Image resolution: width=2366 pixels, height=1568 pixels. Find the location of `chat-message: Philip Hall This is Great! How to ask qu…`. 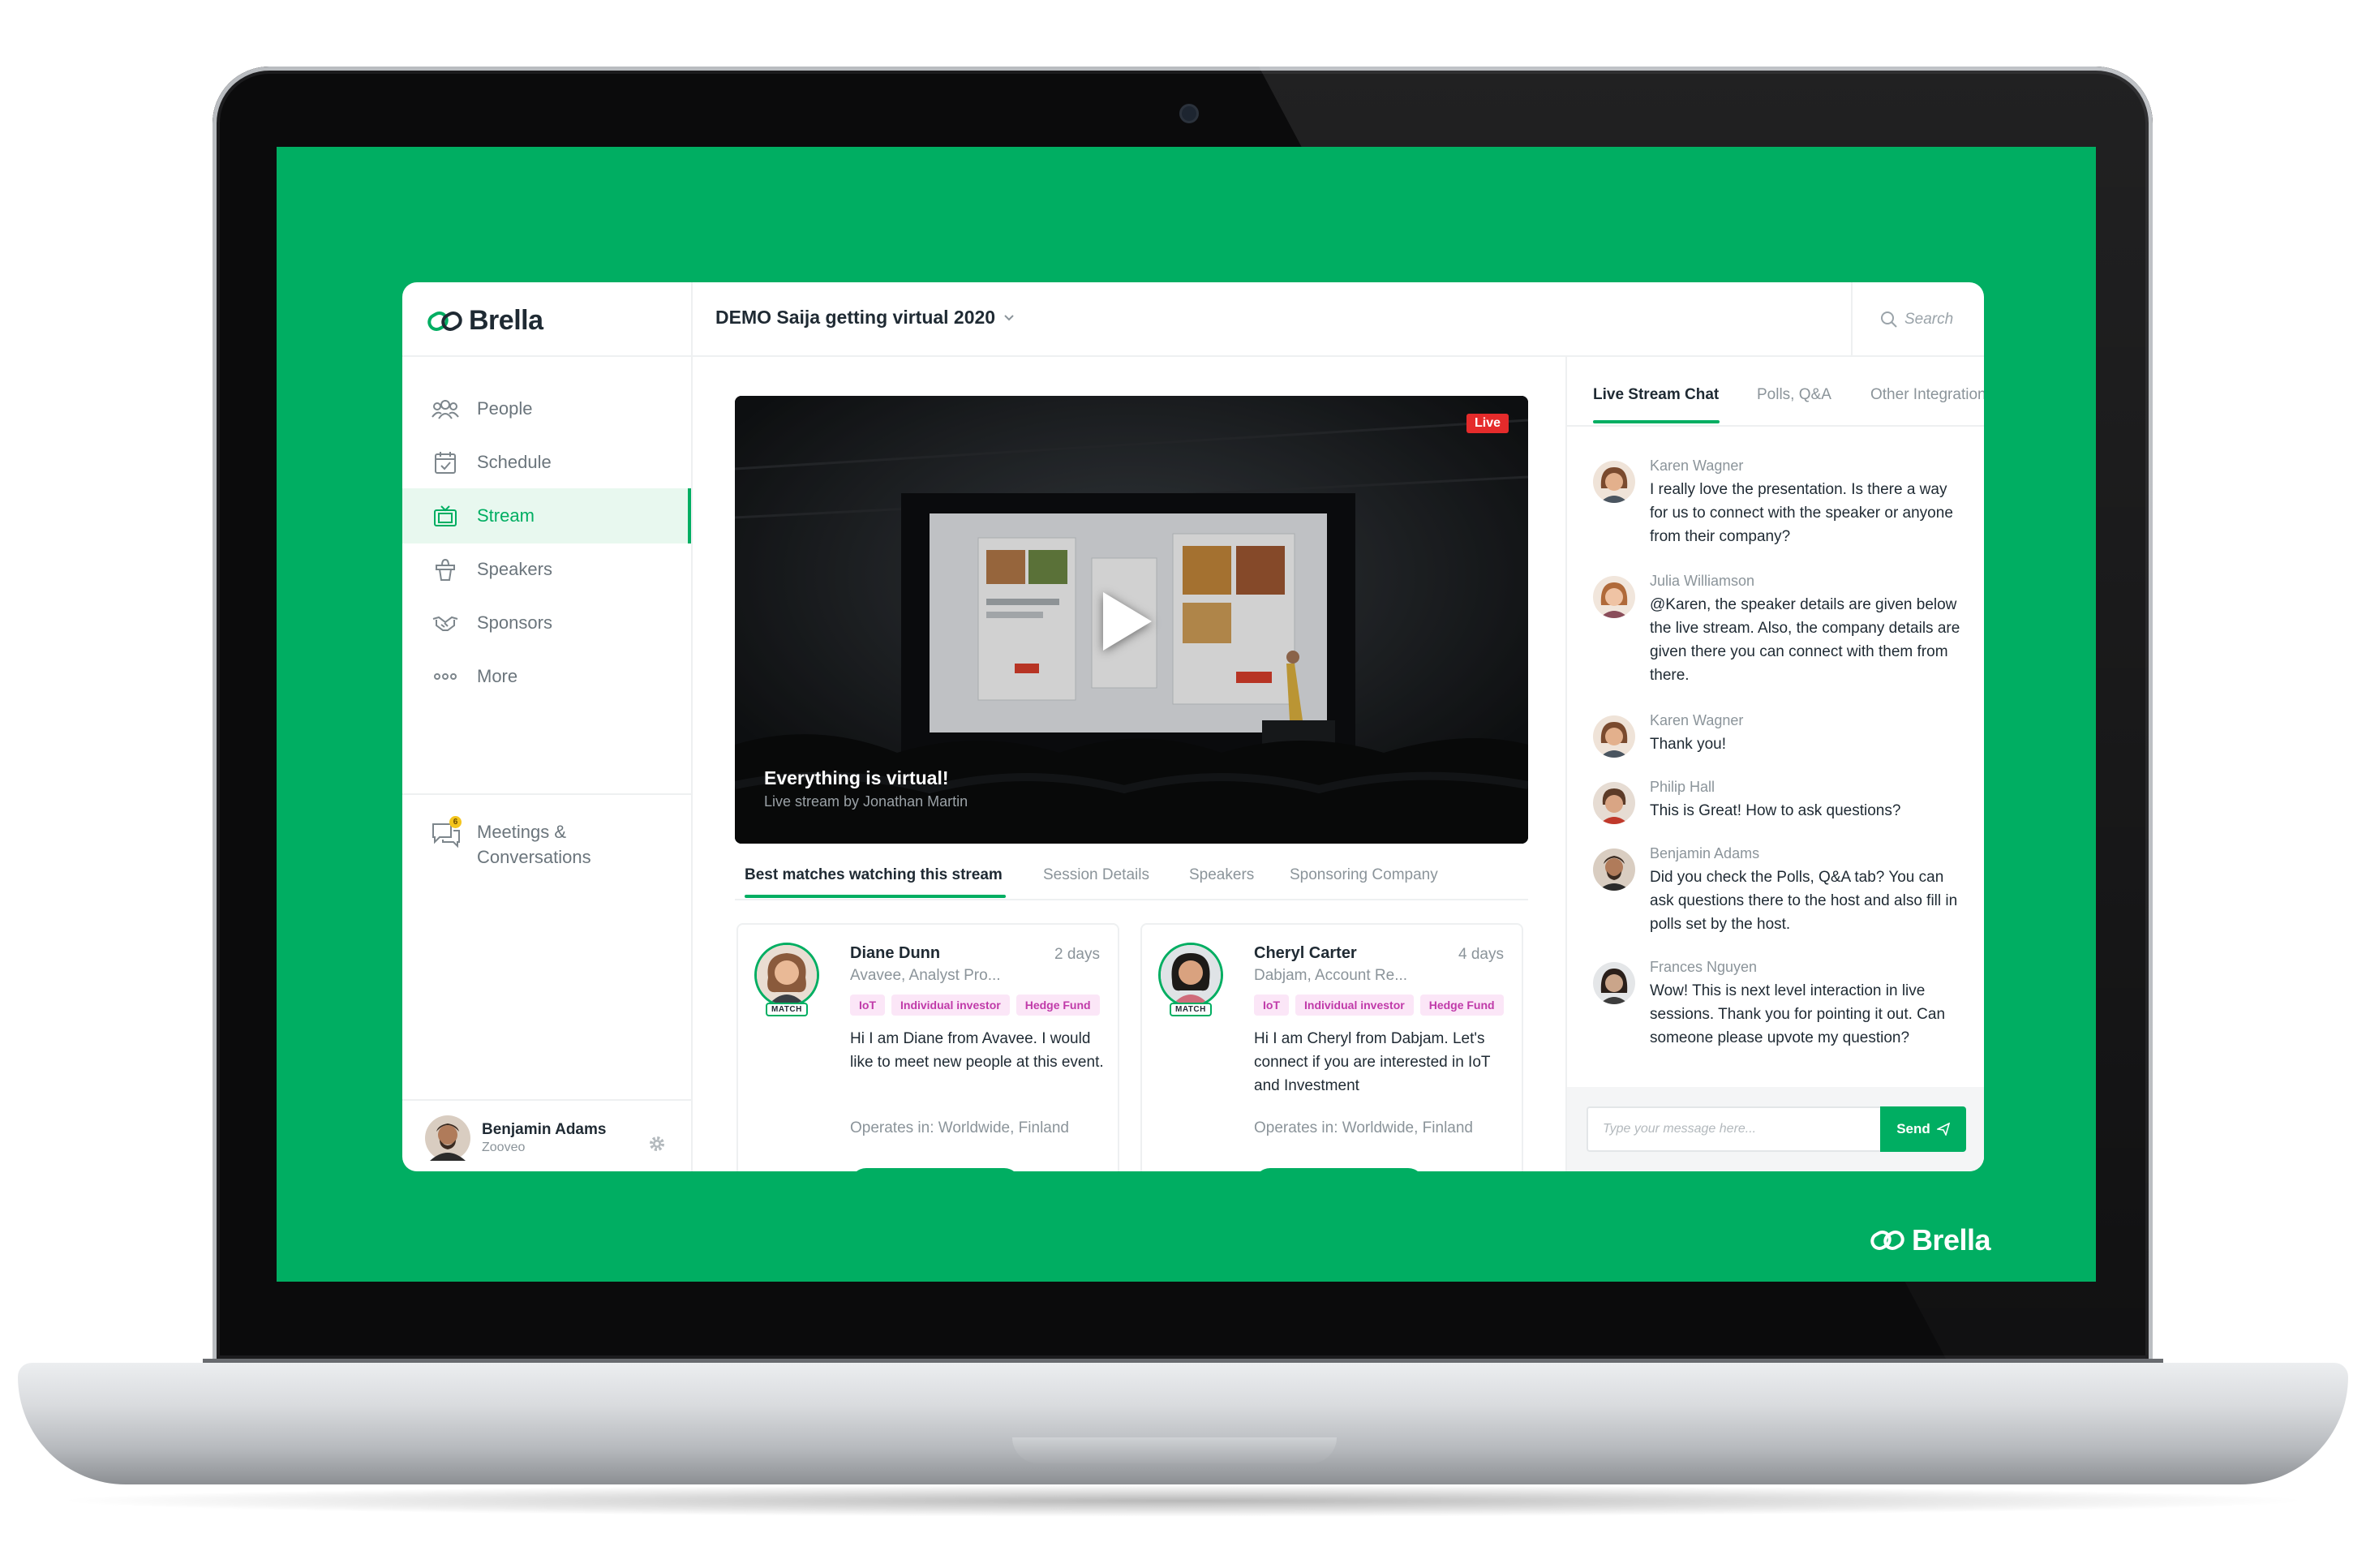

chat-message: Philip Hall This is Great! How to ask qu… is located at coordinates (1779, 801).